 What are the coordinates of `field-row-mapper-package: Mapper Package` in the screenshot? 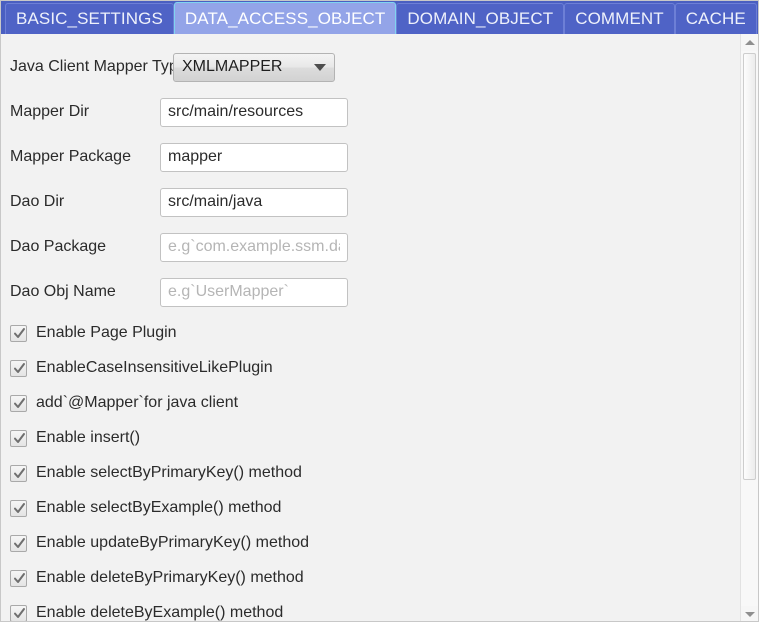 It's located at (371, 157).